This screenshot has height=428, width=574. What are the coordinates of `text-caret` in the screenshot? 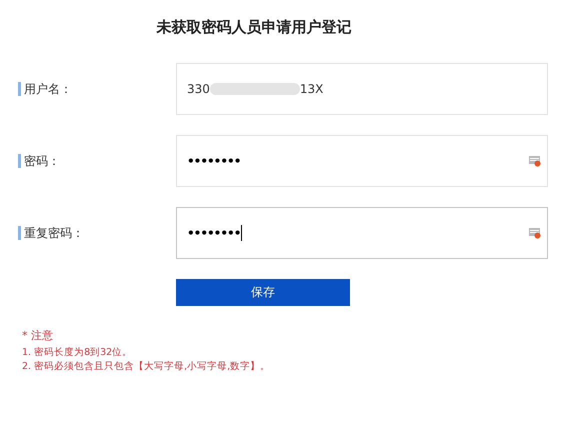 It's located at (241, 233).